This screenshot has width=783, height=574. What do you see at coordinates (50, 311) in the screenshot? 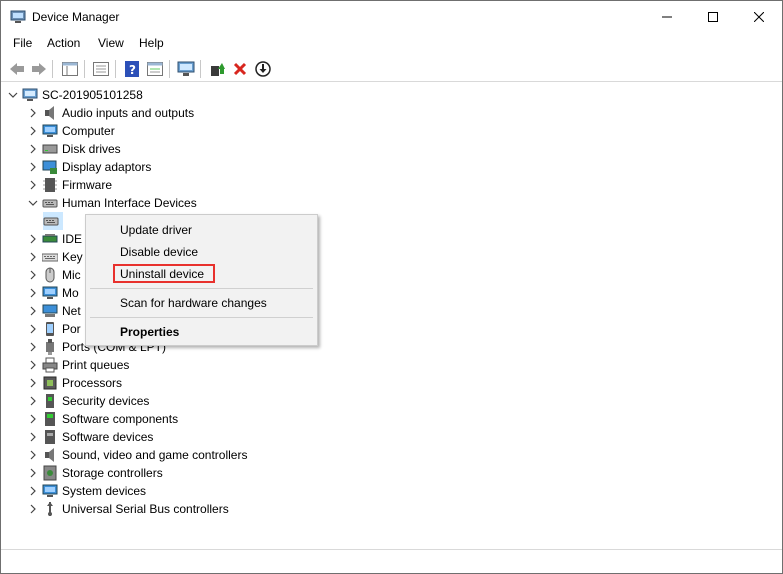
I see `network-icon` at bounding box center [50, 311].